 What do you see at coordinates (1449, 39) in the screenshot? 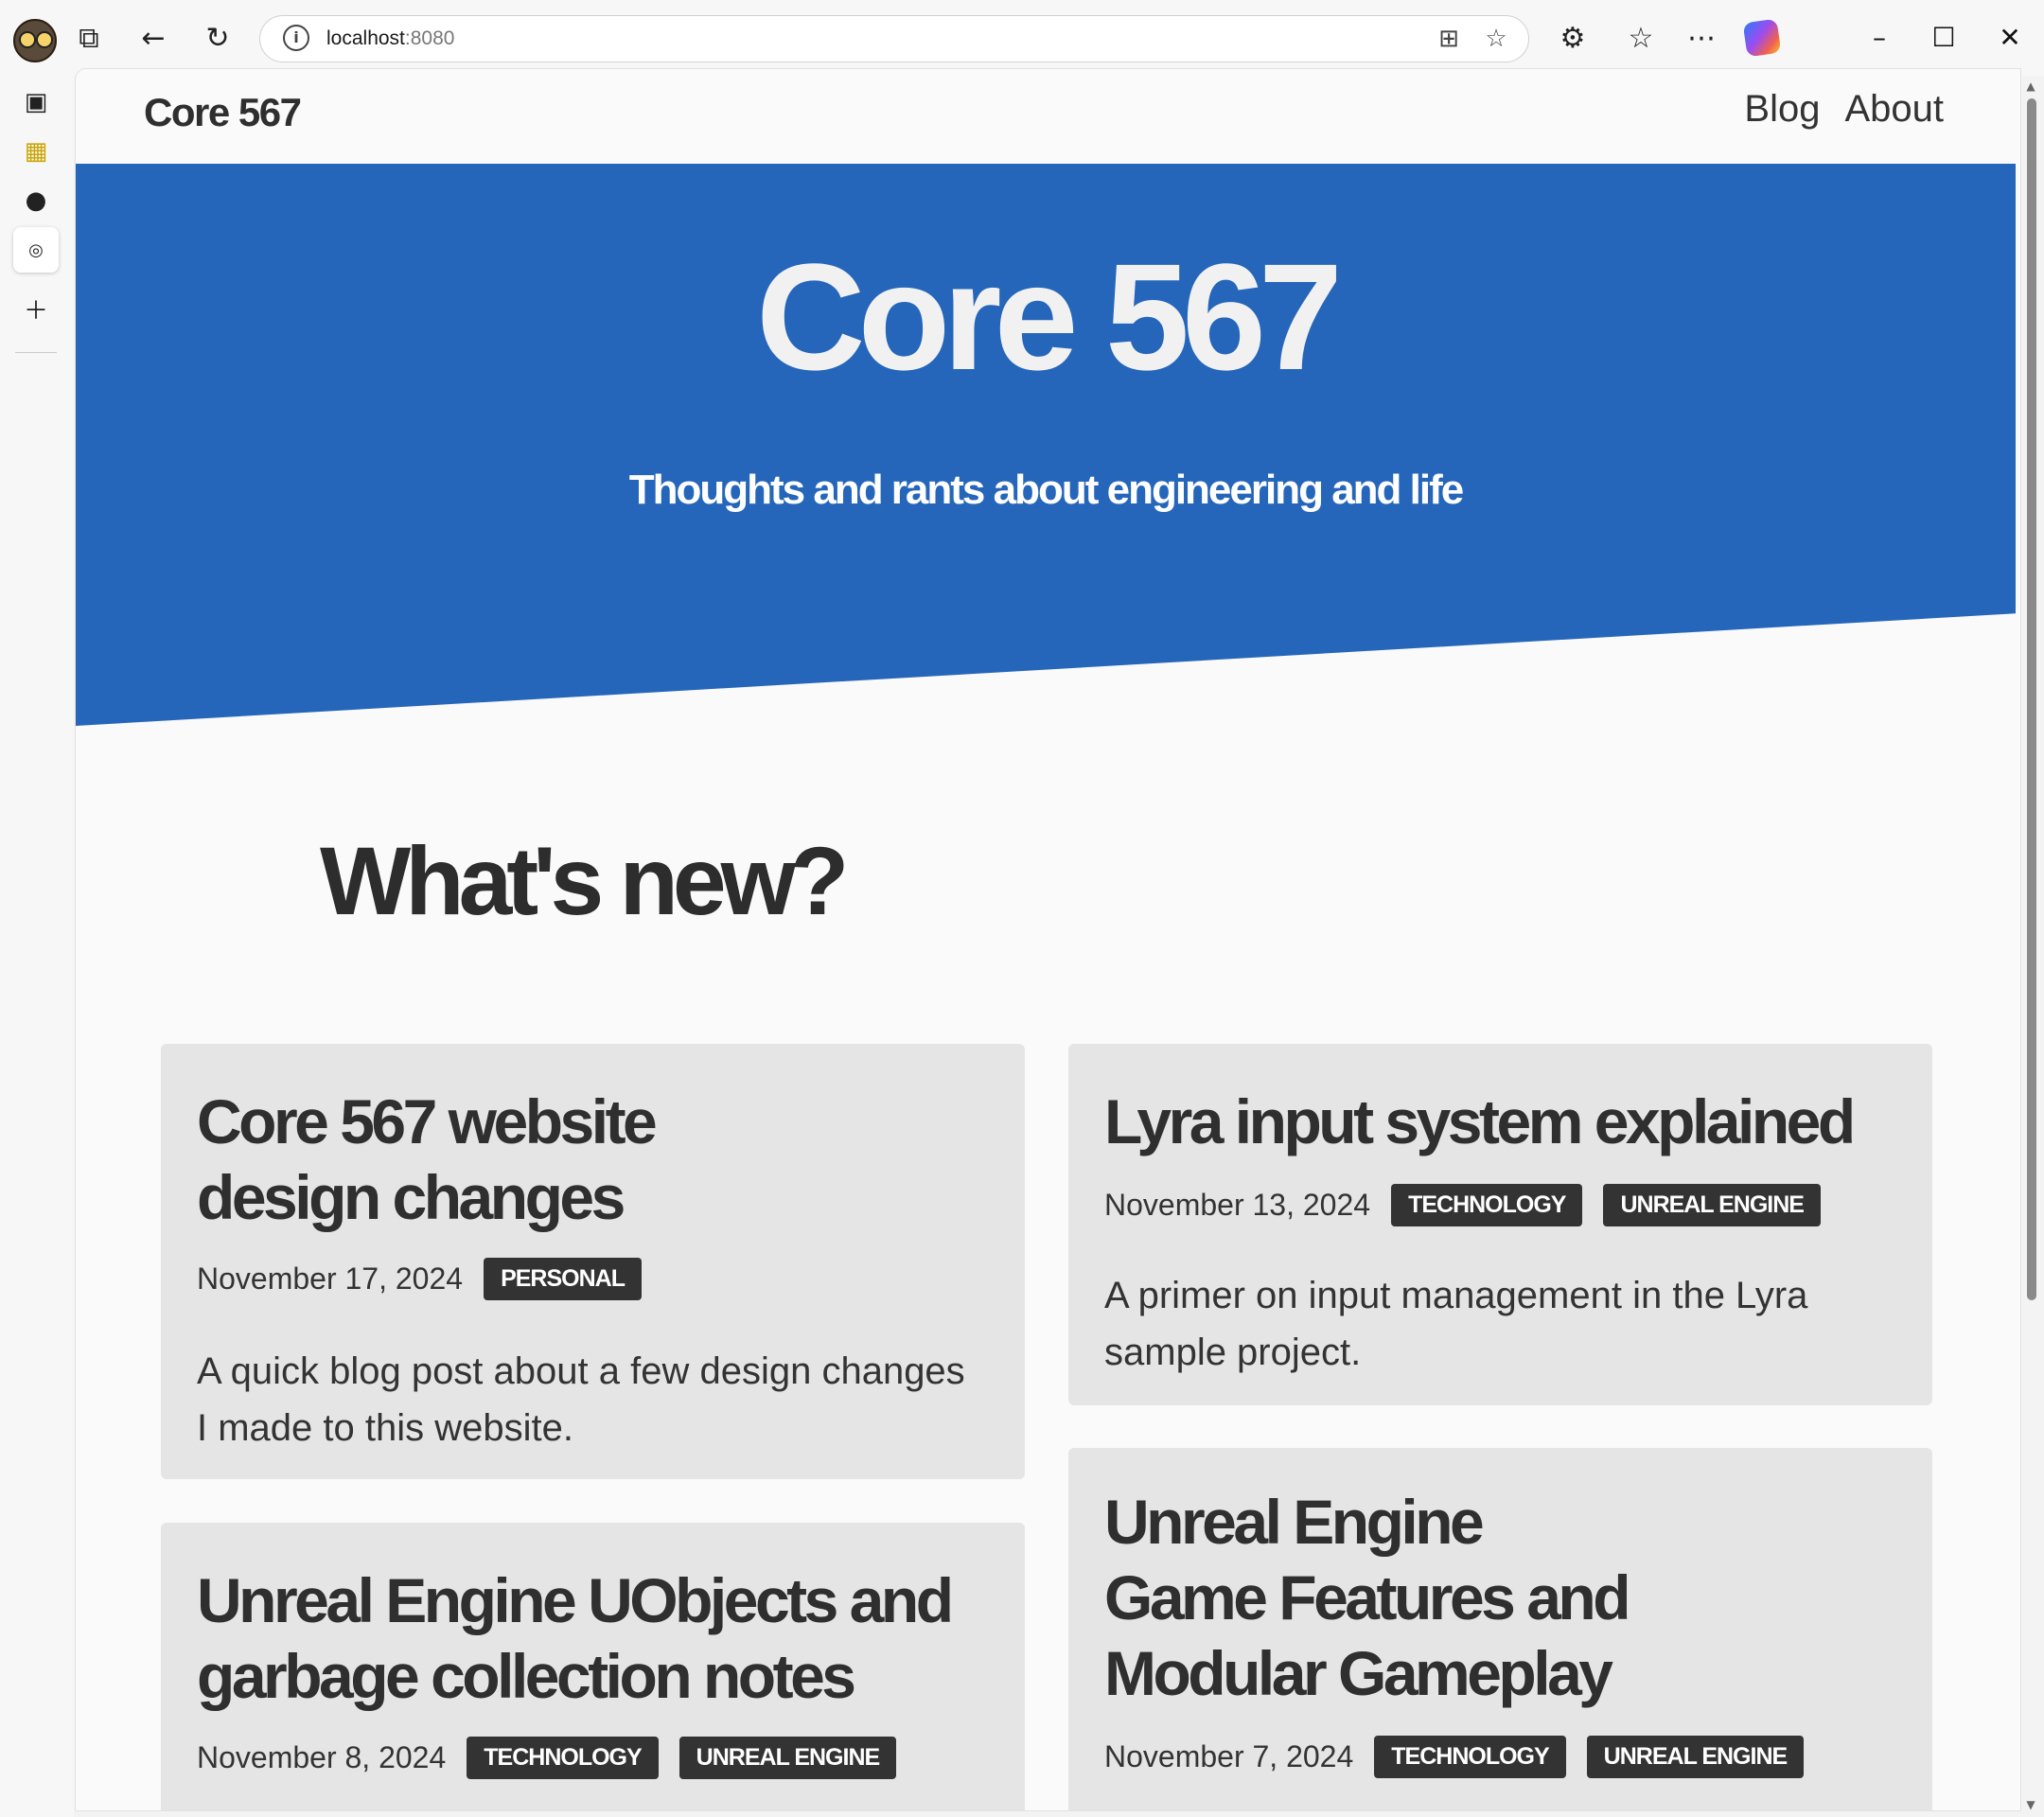
I see `app-available-icon: ⊞` at bounding box center [1449, 39].